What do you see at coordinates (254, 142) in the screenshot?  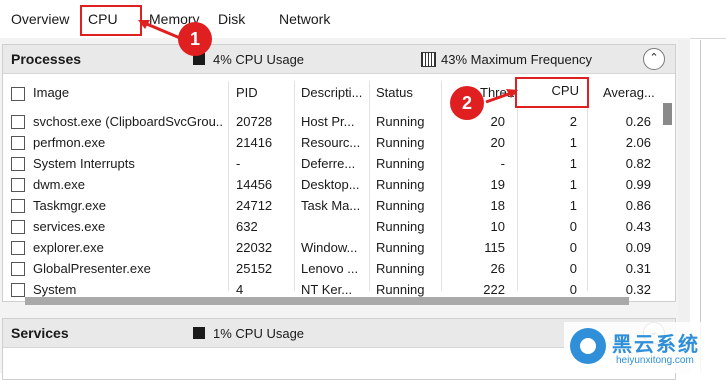 I see `cell-pid: 21416` at bounding box center [254, 142].